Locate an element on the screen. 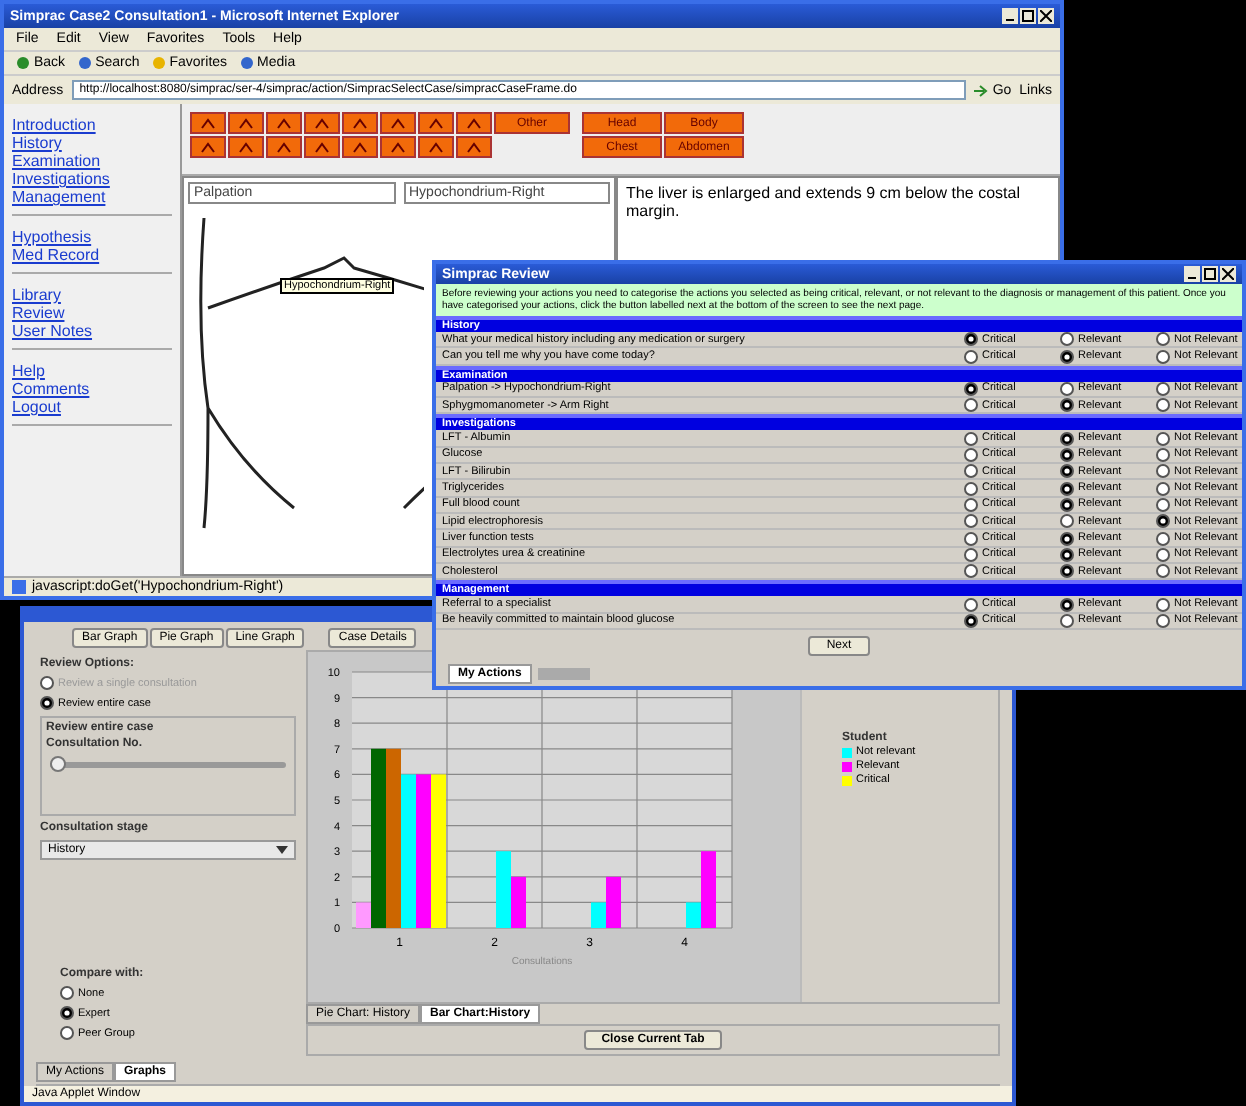 The height and width of the screenshot is (1106, 1246). nav-link: Examination is located at coordinates (92, 161).